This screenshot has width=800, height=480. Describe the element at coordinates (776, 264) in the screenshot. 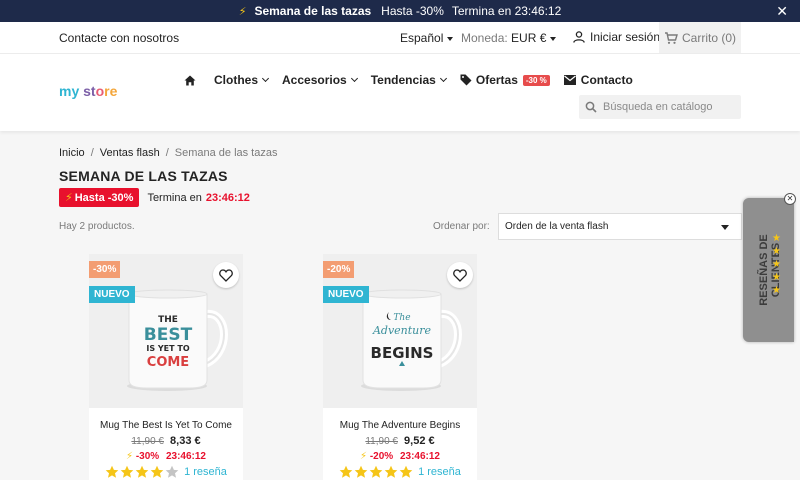

I see `reviews-tab-stars: ★ ★ ★ ★ ★` at that location.